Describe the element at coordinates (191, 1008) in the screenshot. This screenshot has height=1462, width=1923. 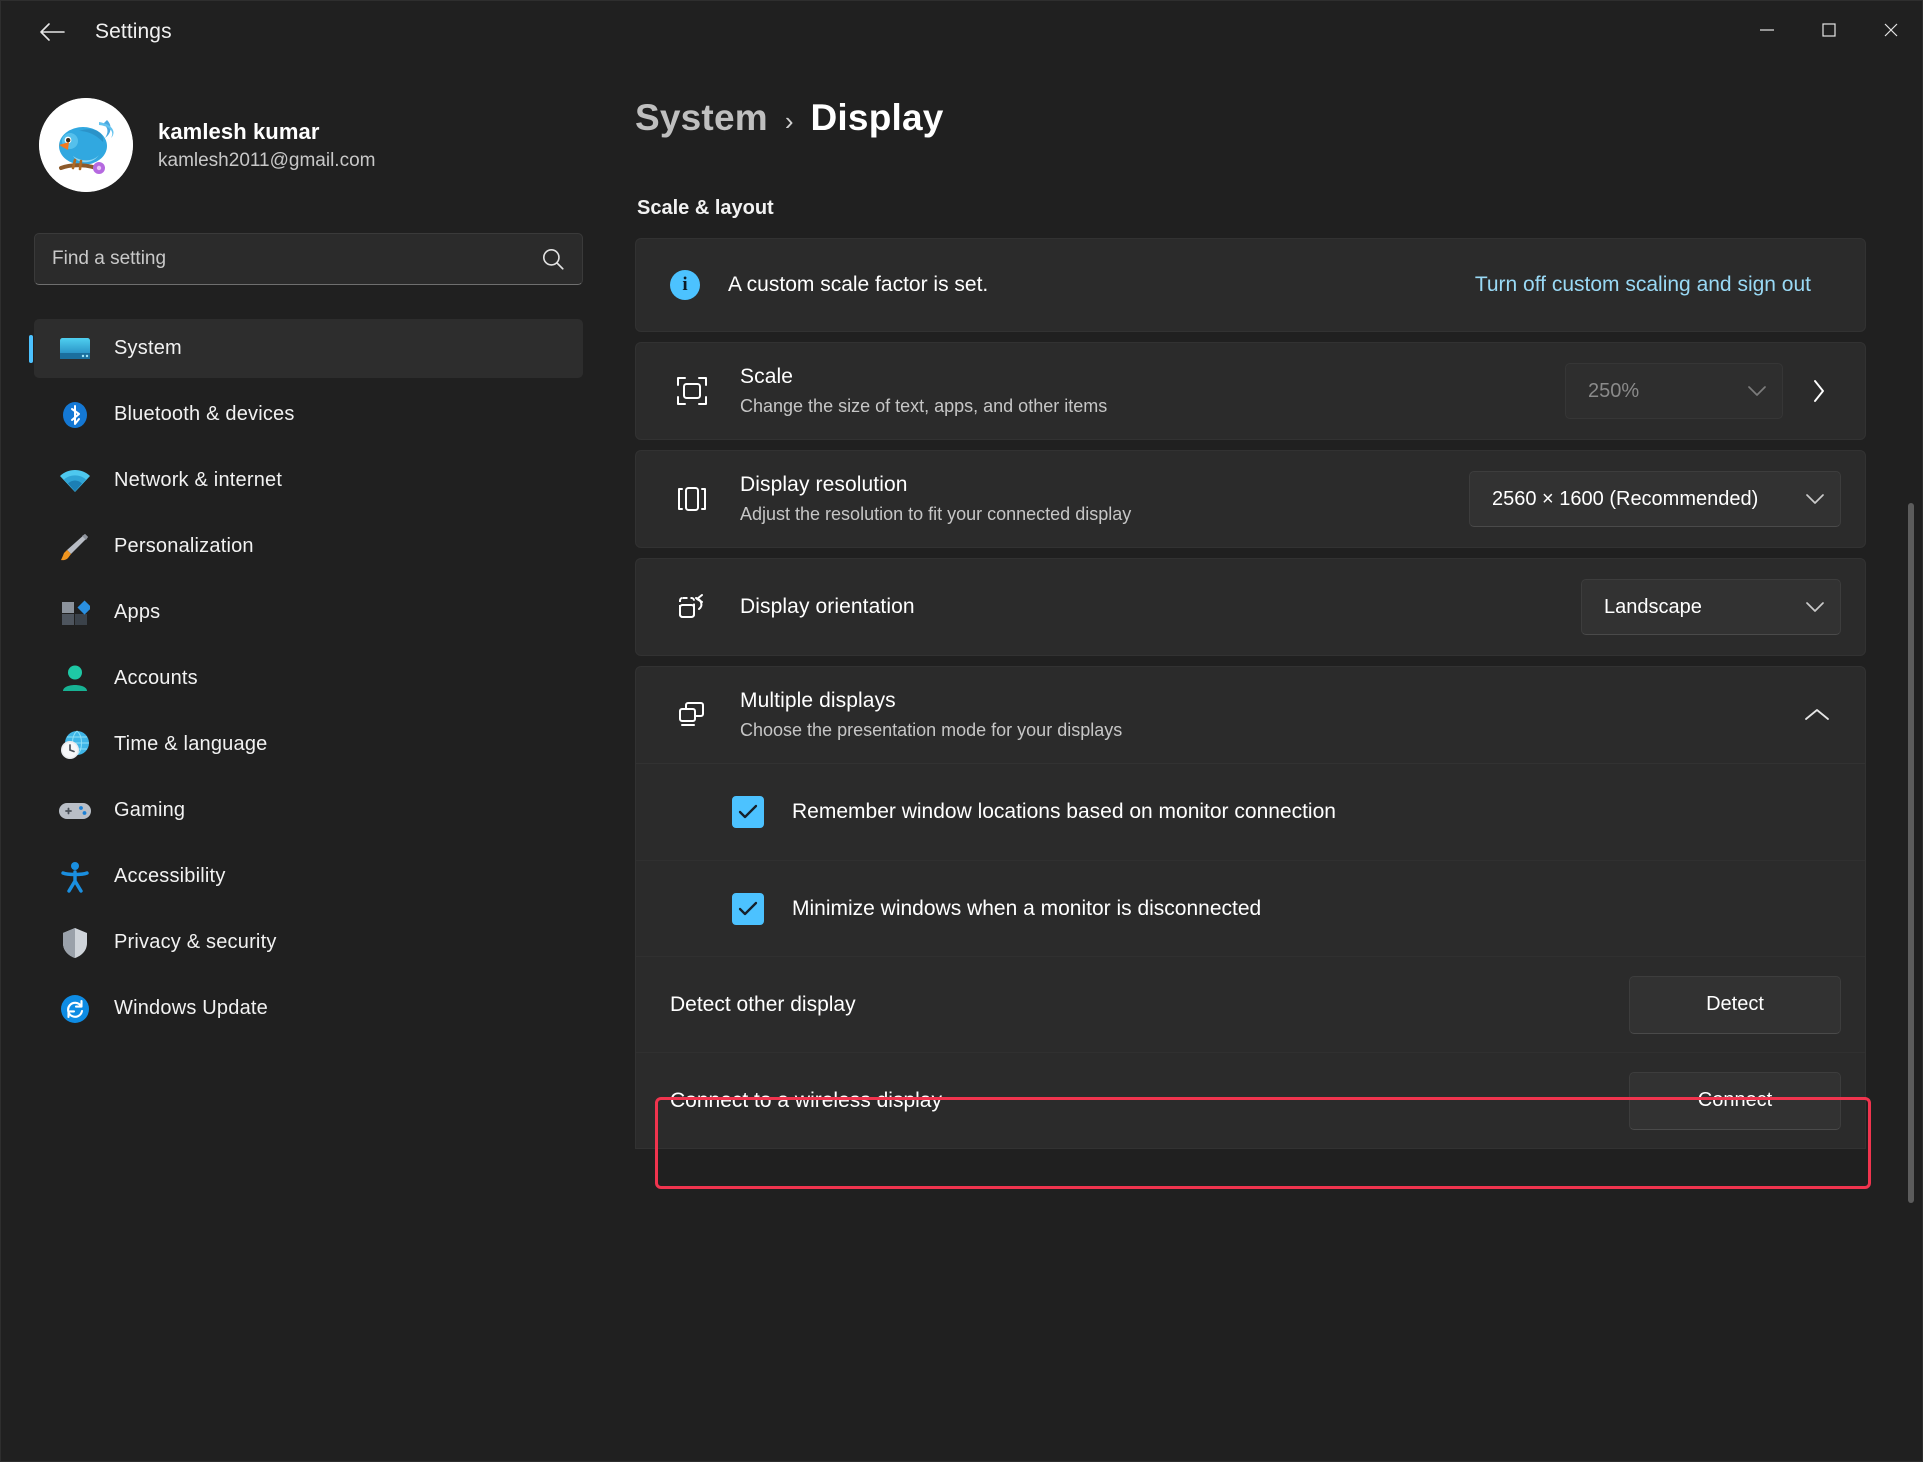
I see `sidebar-item-label: Windows Update` at that location.